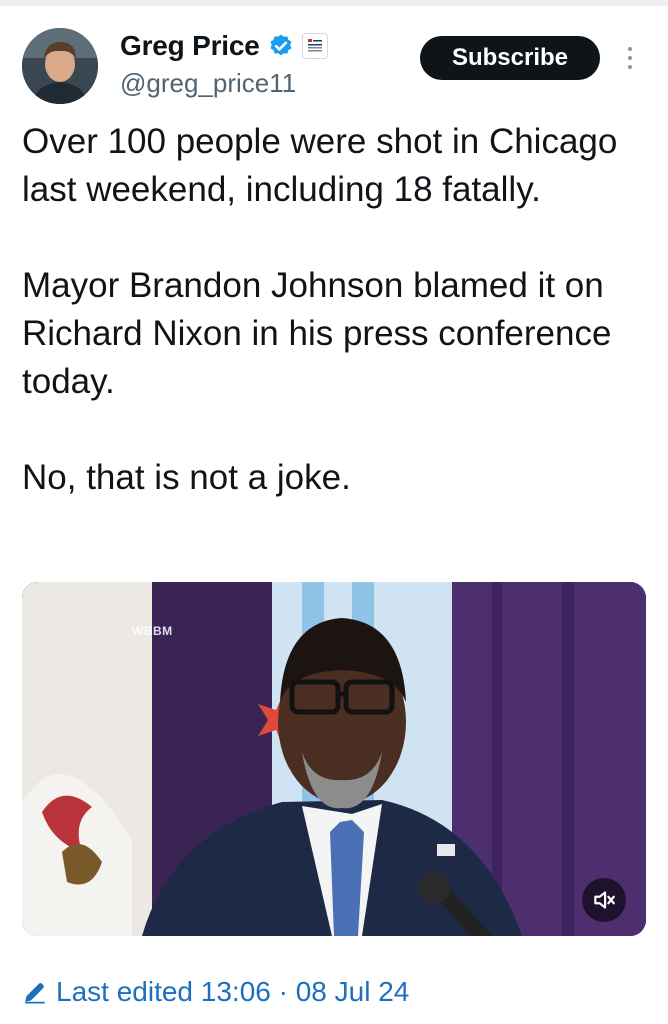  I want to click on more-vertical-icon, so click(630, 59).